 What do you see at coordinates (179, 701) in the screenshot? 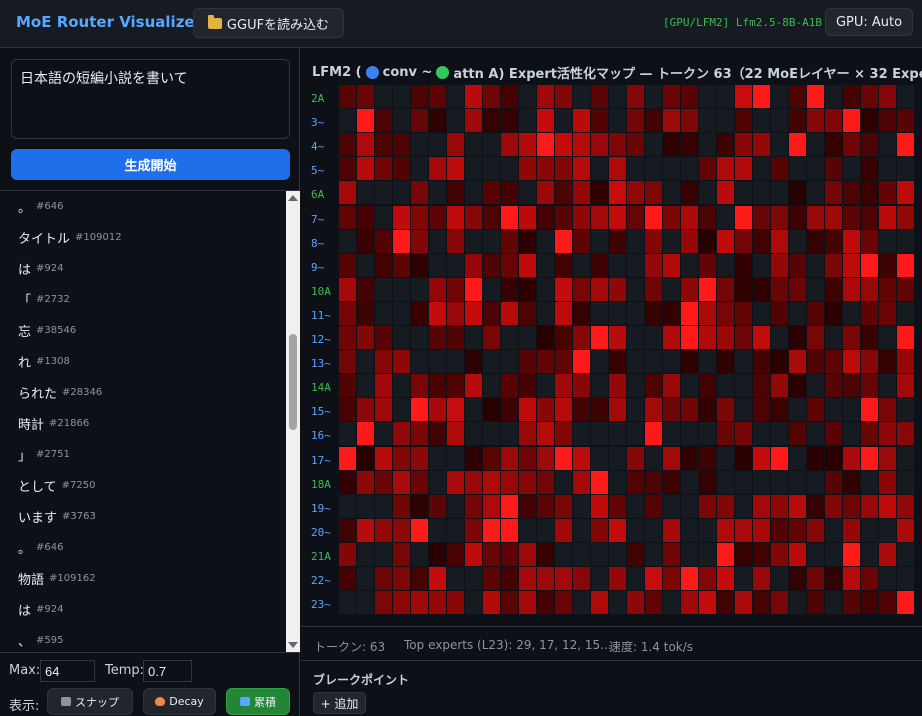
I see `decay-mode-button: Decay` at bounding box center [179, 701].